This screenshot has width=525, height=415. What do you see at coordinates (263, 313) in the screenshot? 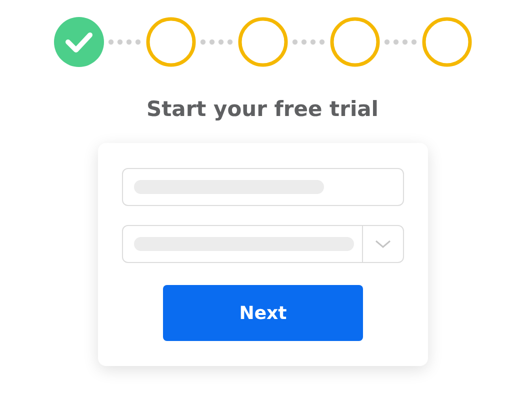
I see `next-button: Next` at bounding box center [263, 313].